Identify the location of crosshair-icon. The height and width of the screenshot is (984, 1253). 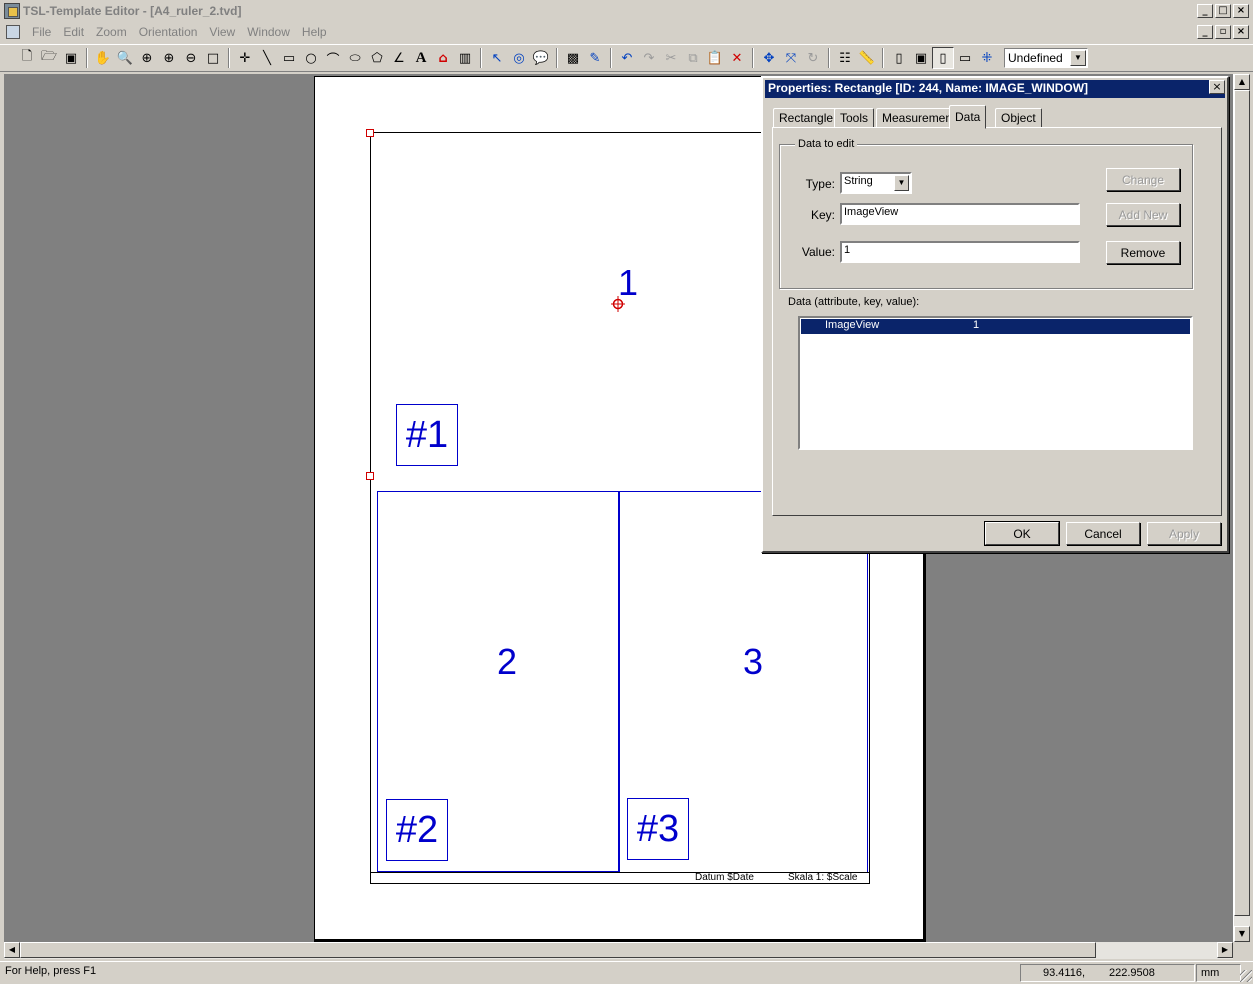
(618, 304).